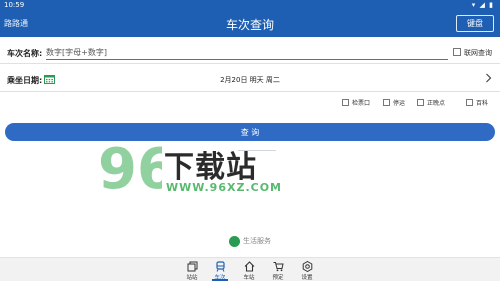 The image size is (500, 281). I want to click on option-delay: 正晚点, so click(431, 102).